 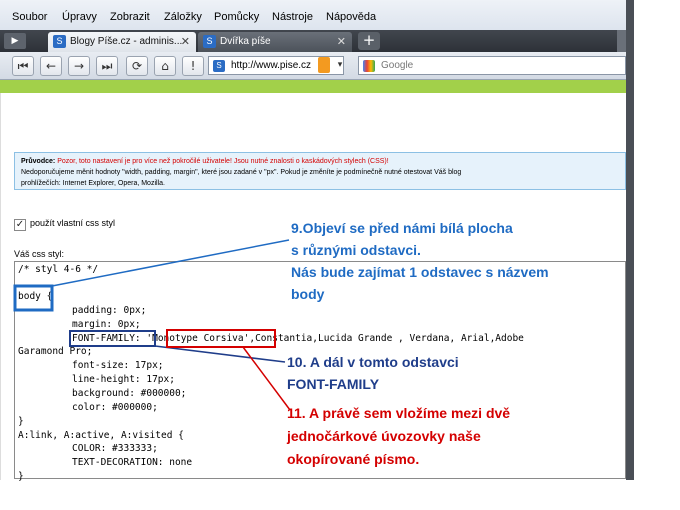 What do you see at coordinates (292, 17) in the screenshot?
I see `menu-tools: Nástroje` at bounding box center [292, 17].